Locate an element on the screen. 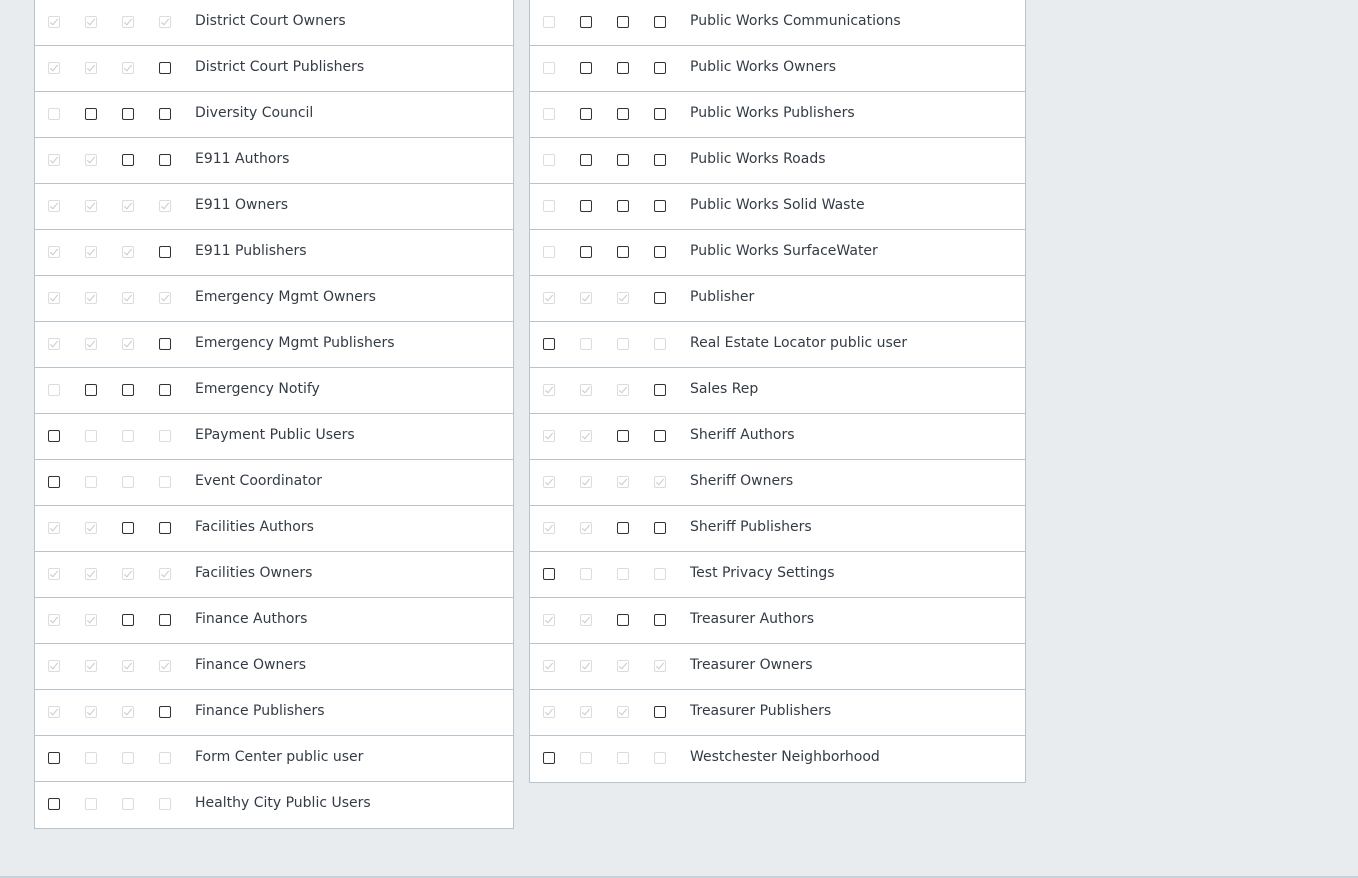 Image resolution: width=1358 pixels, height=878 pixels. group-name-label: Finance Authors is located at coordinates (251, 619).